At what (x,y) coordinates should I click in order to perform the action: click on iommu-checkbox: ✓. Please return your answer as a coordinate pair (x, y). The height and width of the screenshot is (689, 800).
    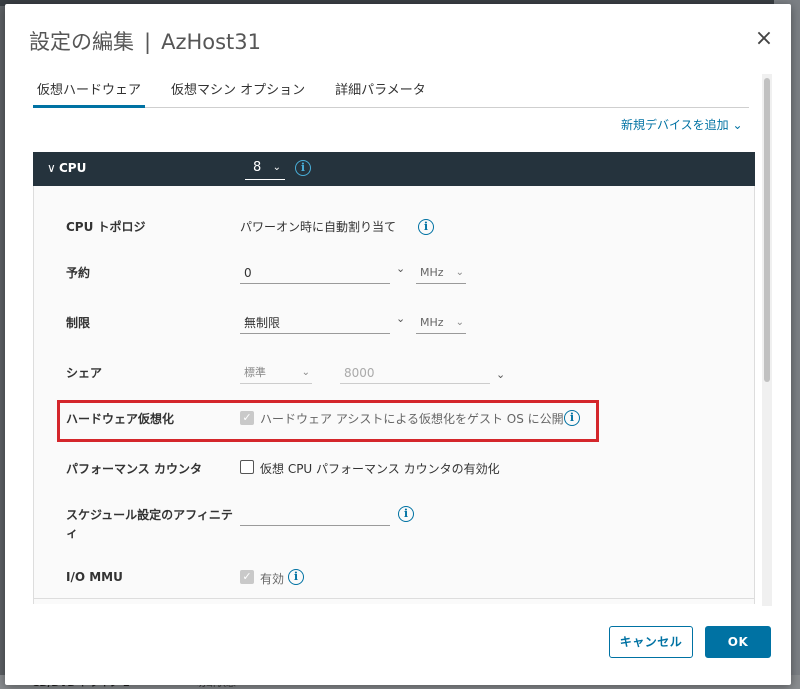
    Looking at the image, I should click on (247, 577).